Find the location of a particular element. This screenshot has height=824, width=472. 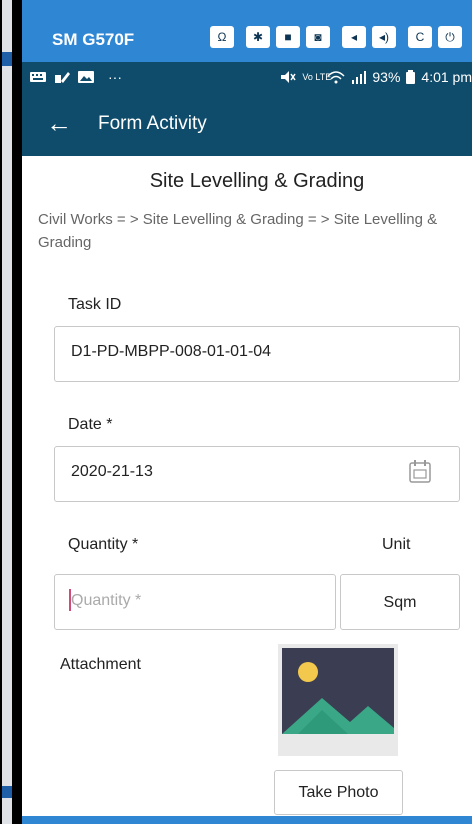

more-notifications: ··· is located at coordinates (115, 77).